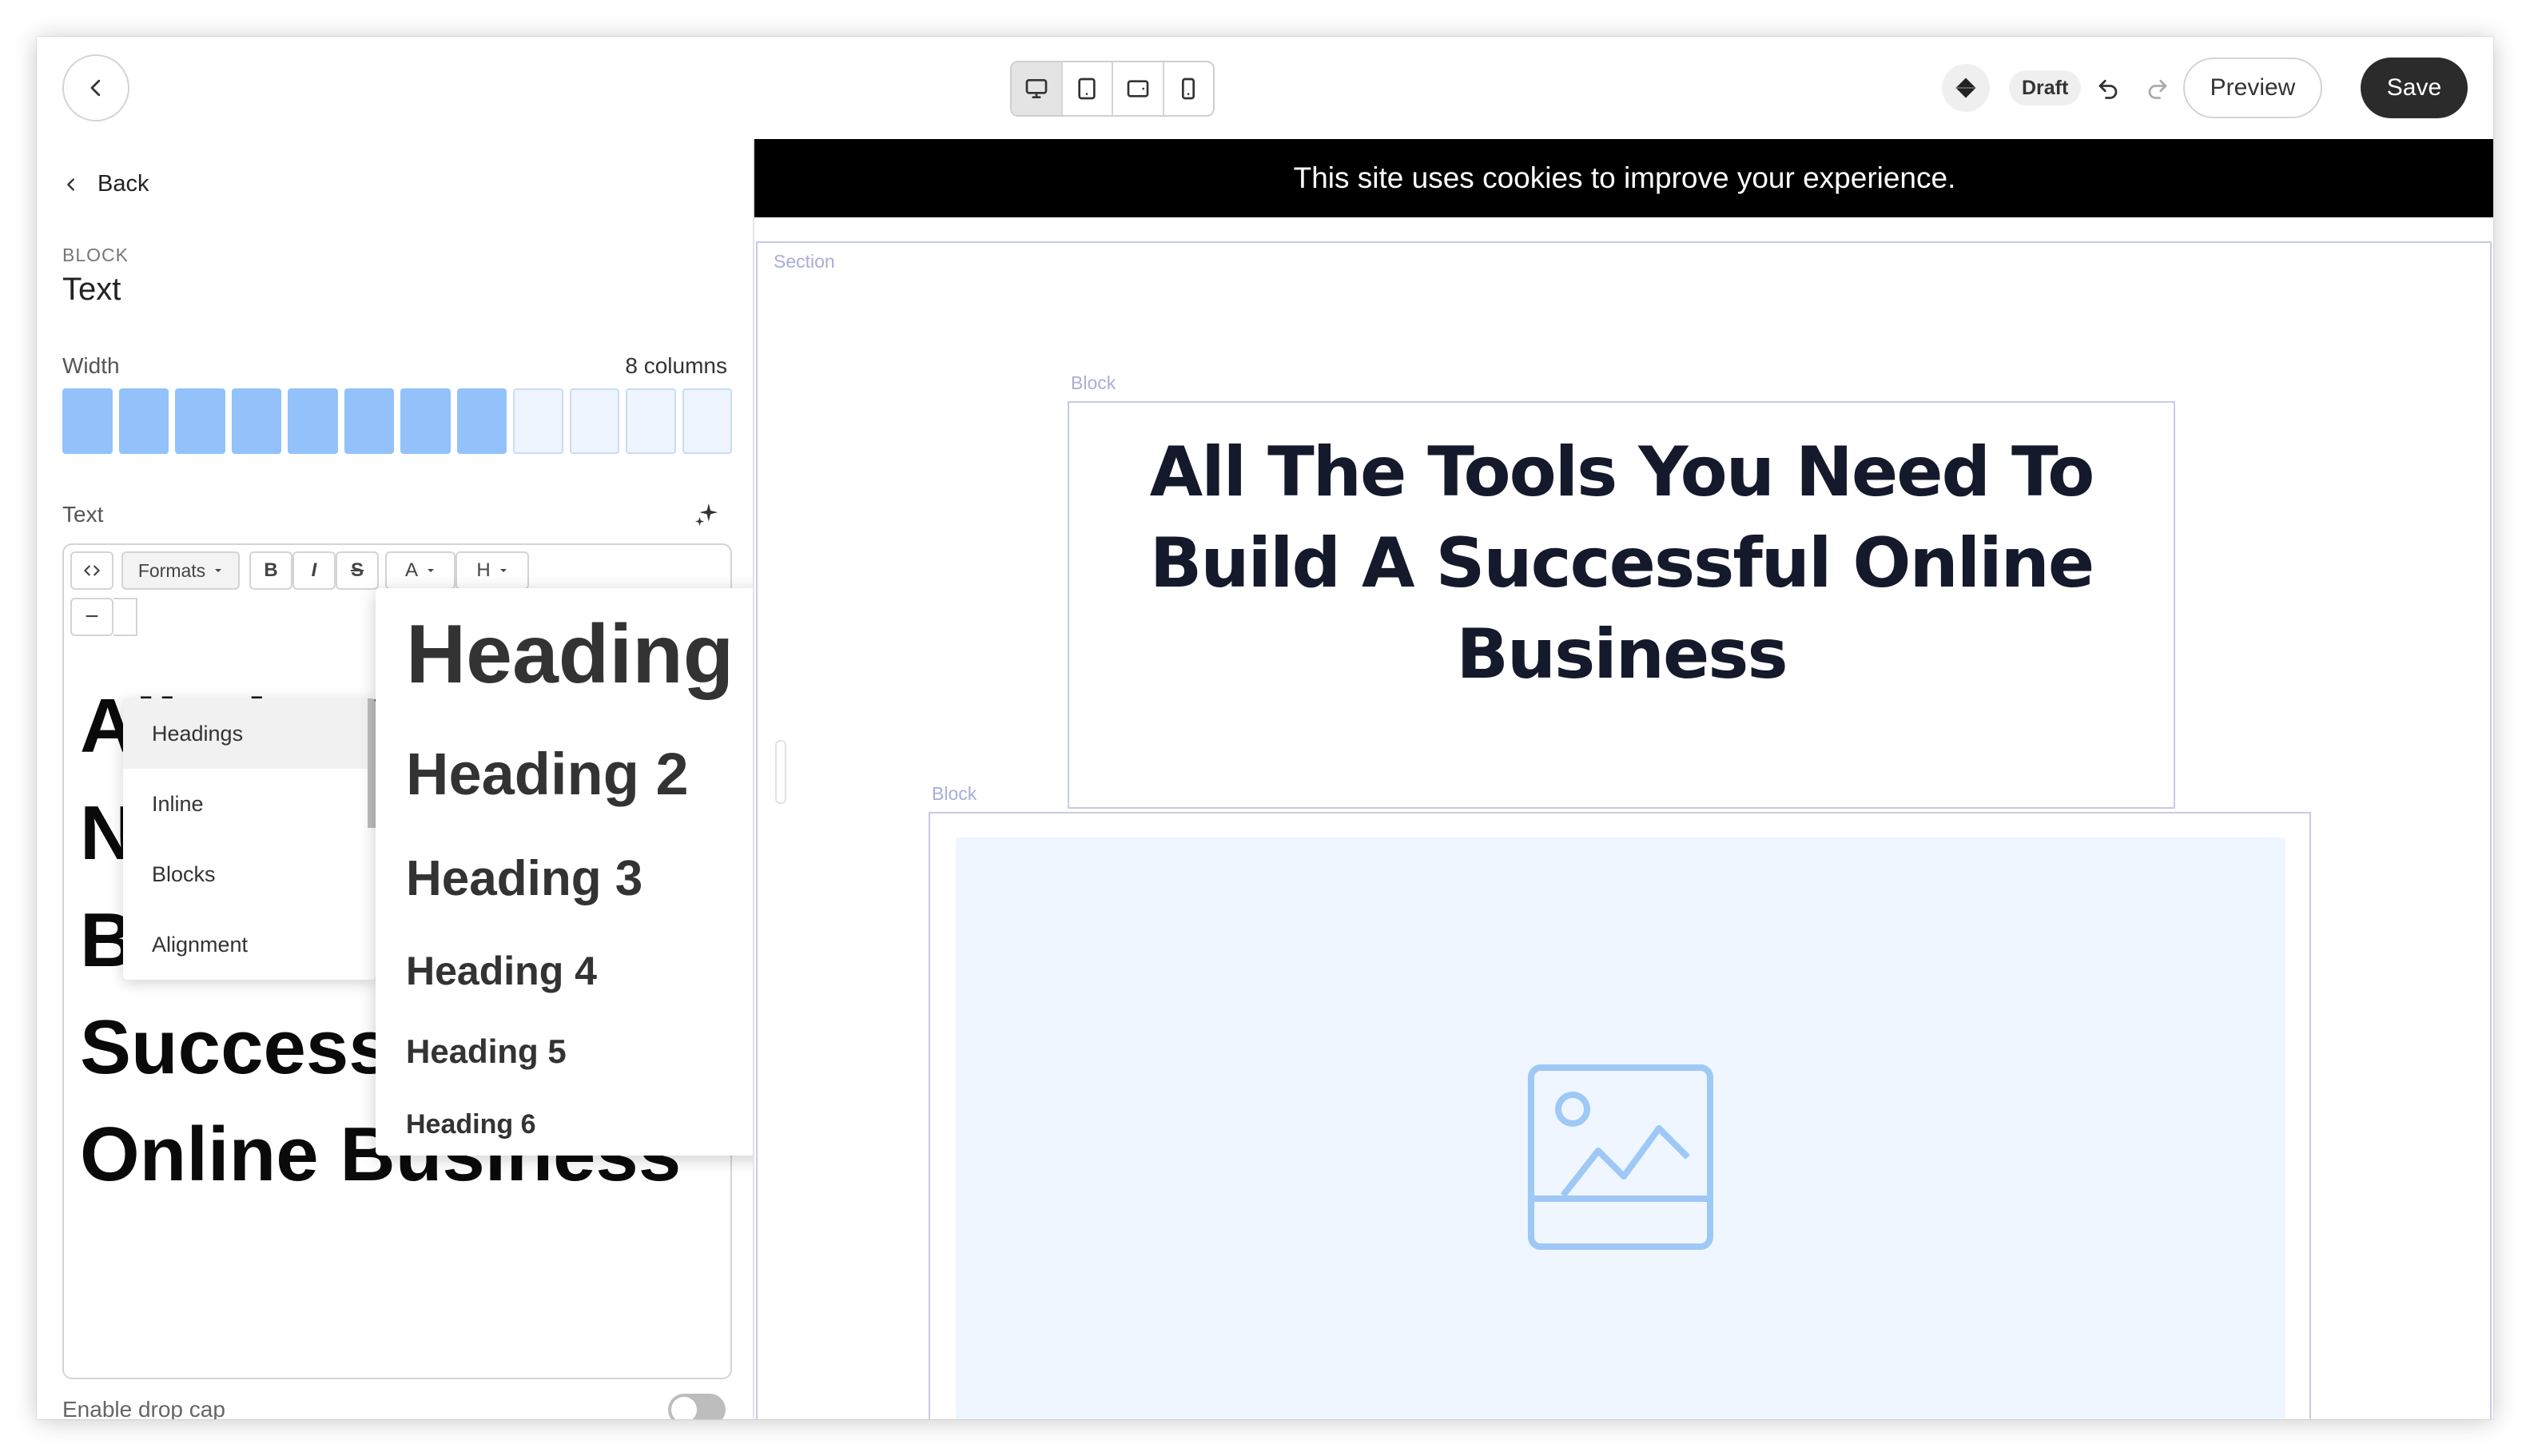  What do you see at coordinates (420, 570) in the screenshot?
I see `font-color-dropdown: A` at bounding box center [420, 570].